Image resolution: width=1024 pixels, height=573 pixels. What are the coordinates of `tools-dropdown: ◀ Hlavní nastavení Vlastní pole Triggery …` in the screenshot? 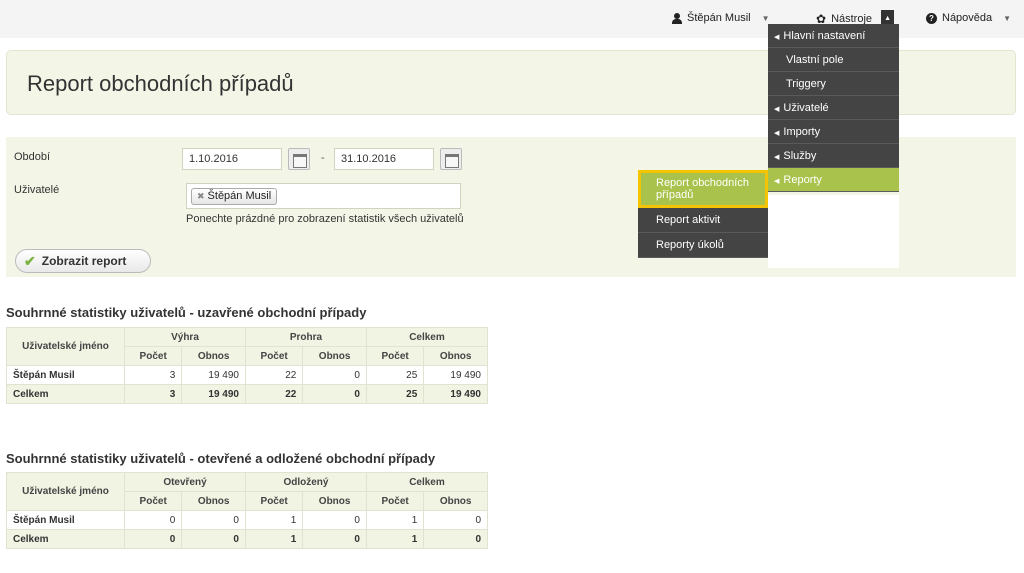 It's located at (833, 108).